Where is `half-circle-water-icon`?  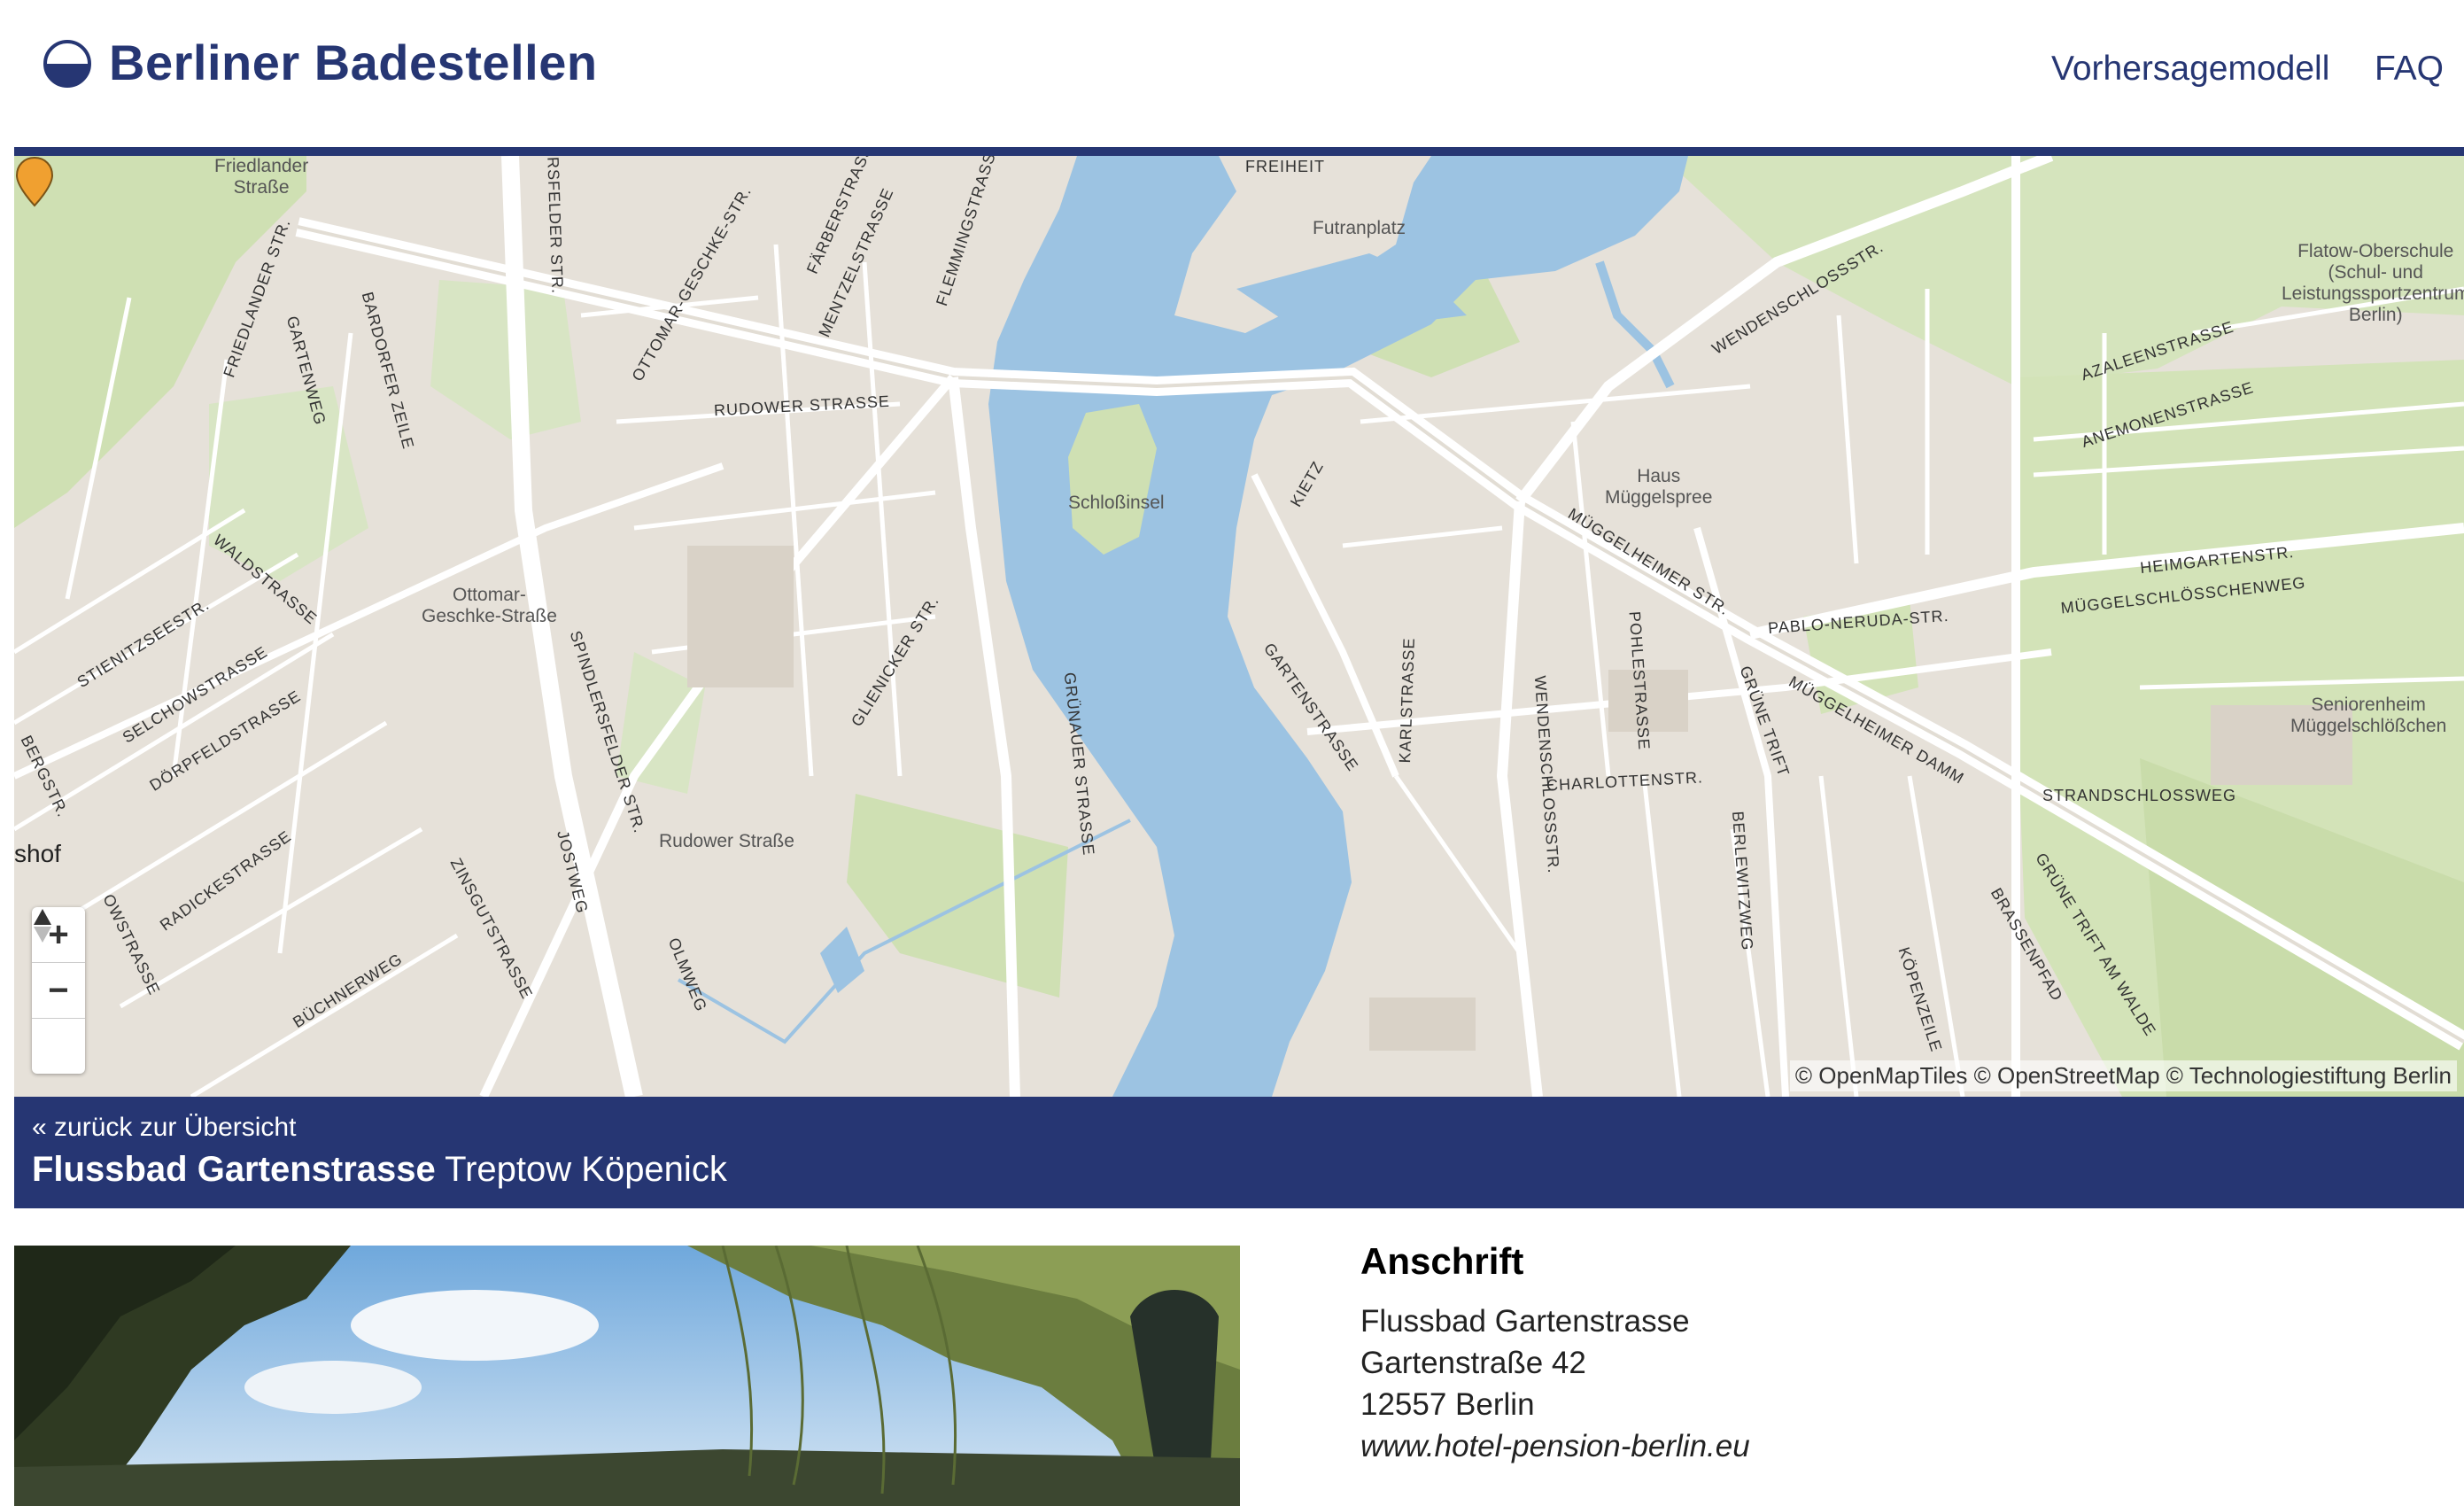
half-circle-water-icon is located at coordinates (67, 64).